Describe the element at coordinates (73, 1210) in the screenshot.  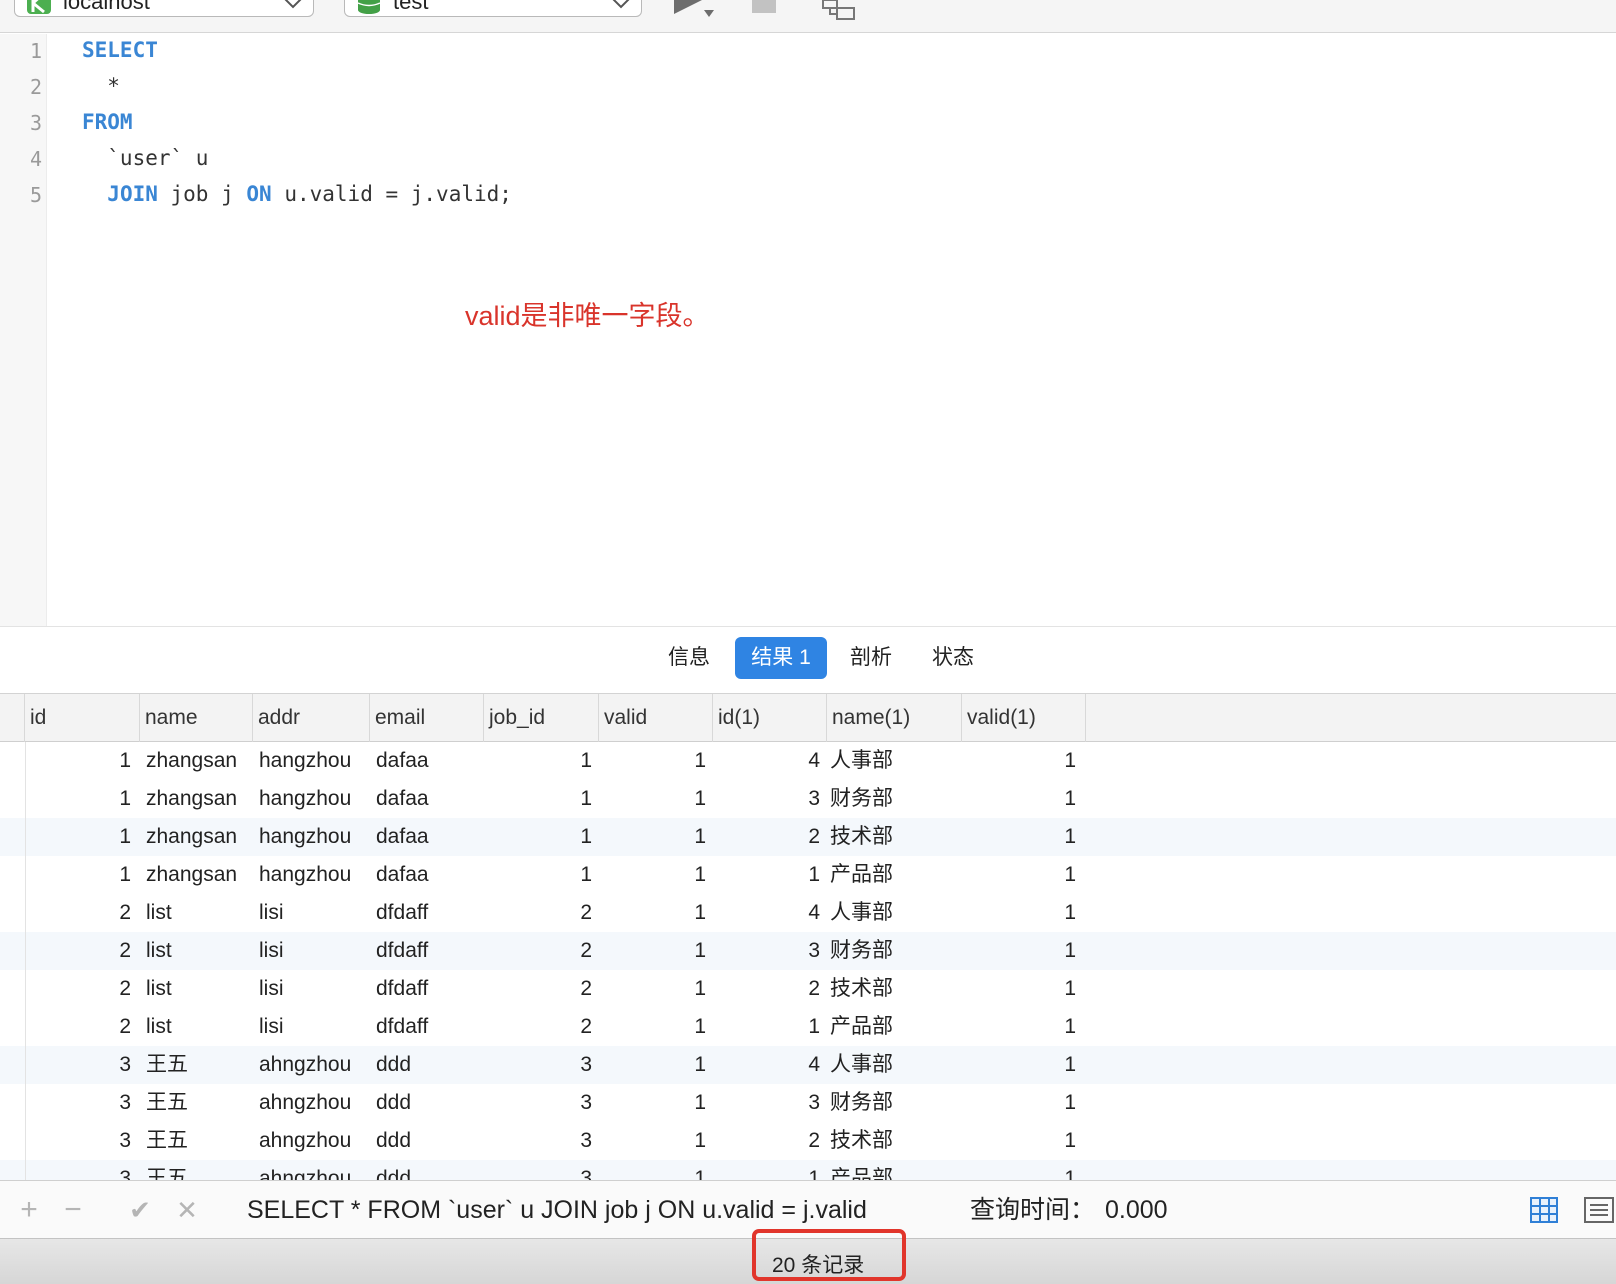
I see `delete-record-button: −` at that location.